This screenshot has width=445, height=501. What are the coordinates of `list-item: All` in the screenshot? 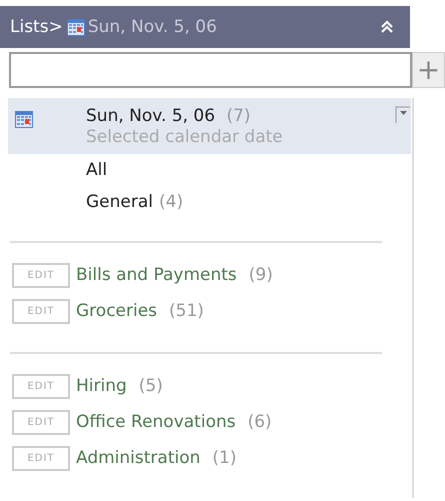 It's located at (97, 170).